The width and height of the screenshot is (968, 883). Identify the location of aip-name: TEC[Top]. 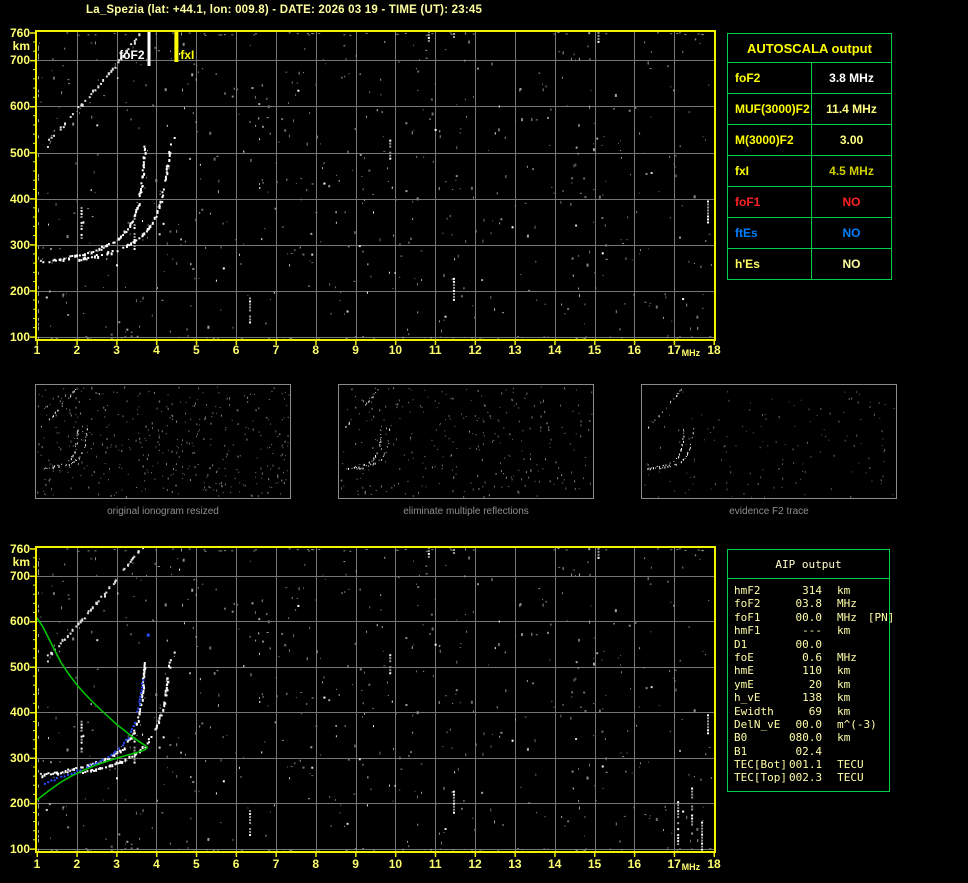
(760, 778).